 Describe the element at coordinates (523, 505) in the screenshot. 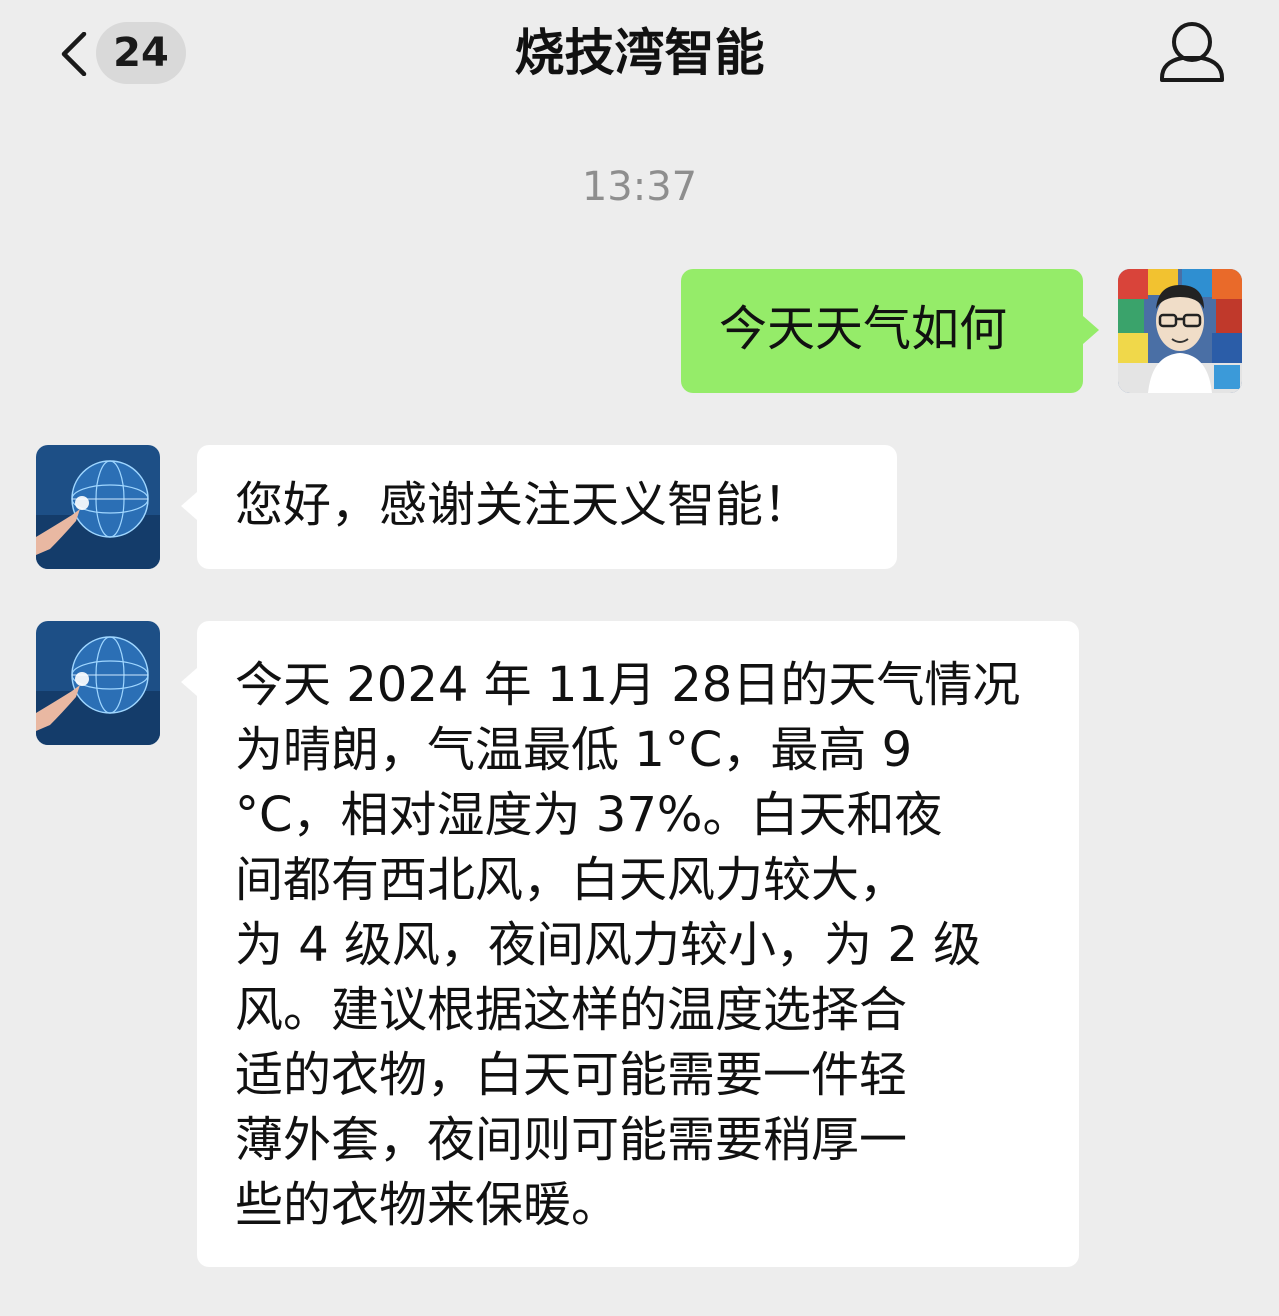

I see `message-text: 您好，感谢关注天义智能！` at that location.